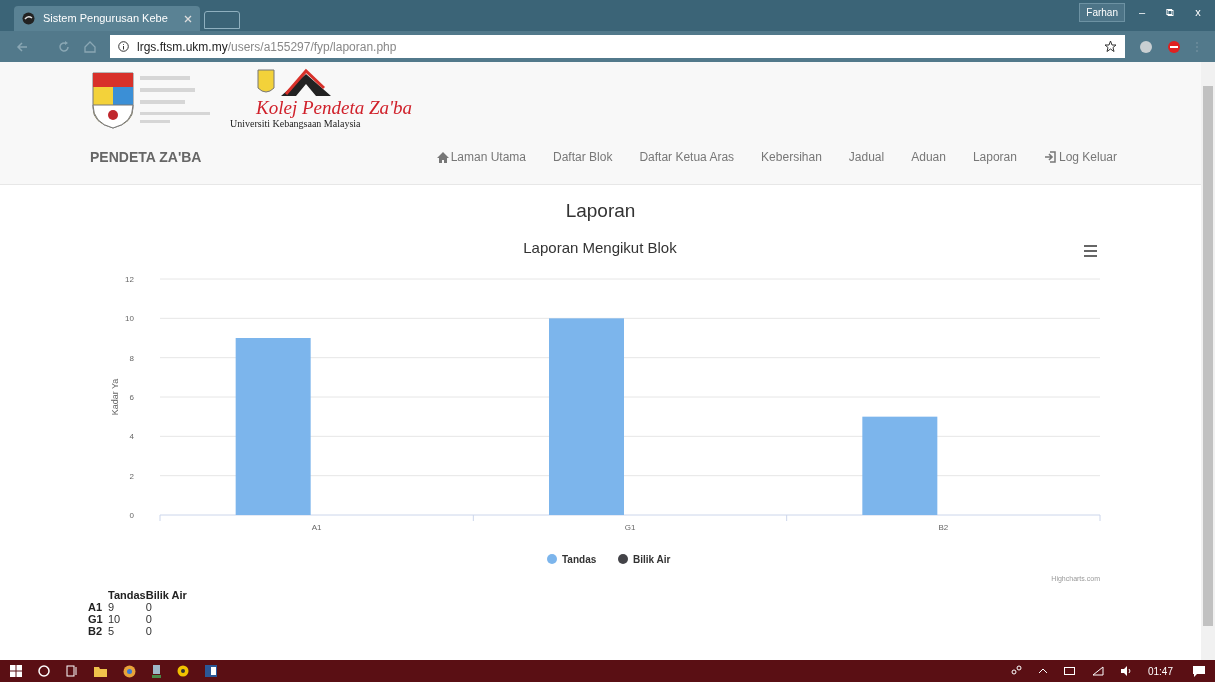 This screenshot has height=682, width=1215. What do you see at coordinates (866, 157) in the screenshot?
I see `nav-link: Jadual` at bounding box center [866, 157].